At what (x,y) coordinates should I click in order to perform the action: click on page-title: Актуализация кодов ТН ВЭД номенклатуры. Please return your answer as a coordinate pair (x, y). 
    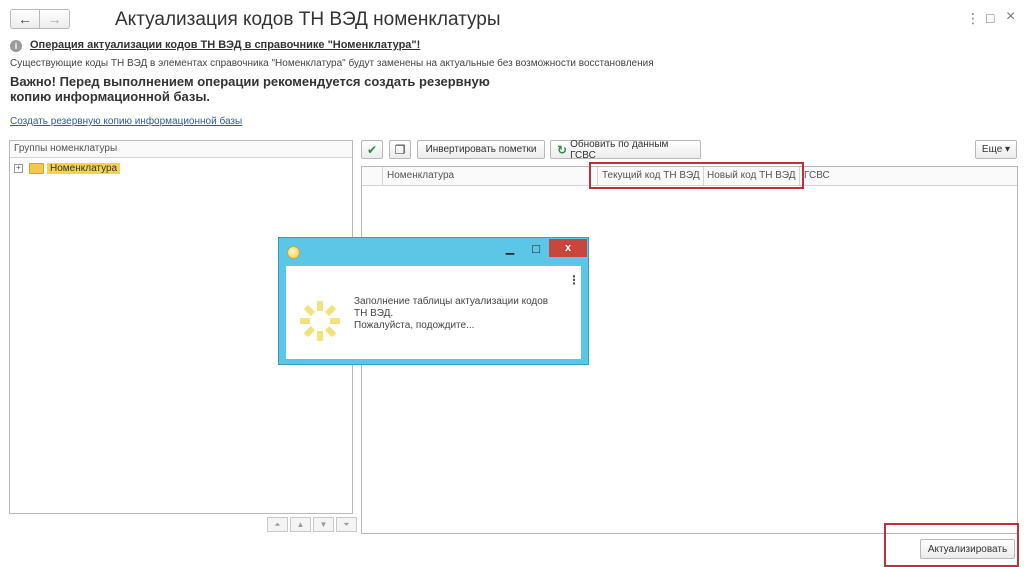
    Looking at the image, I should click on (308, 19).